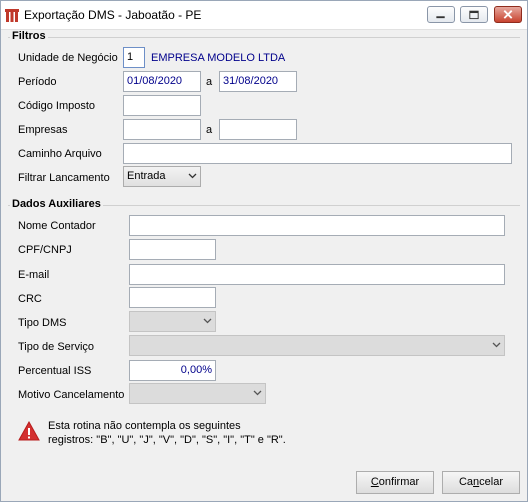 This screenshot has width=528, height=502. I want to click on email-label: E-mail, so click(34, 275).